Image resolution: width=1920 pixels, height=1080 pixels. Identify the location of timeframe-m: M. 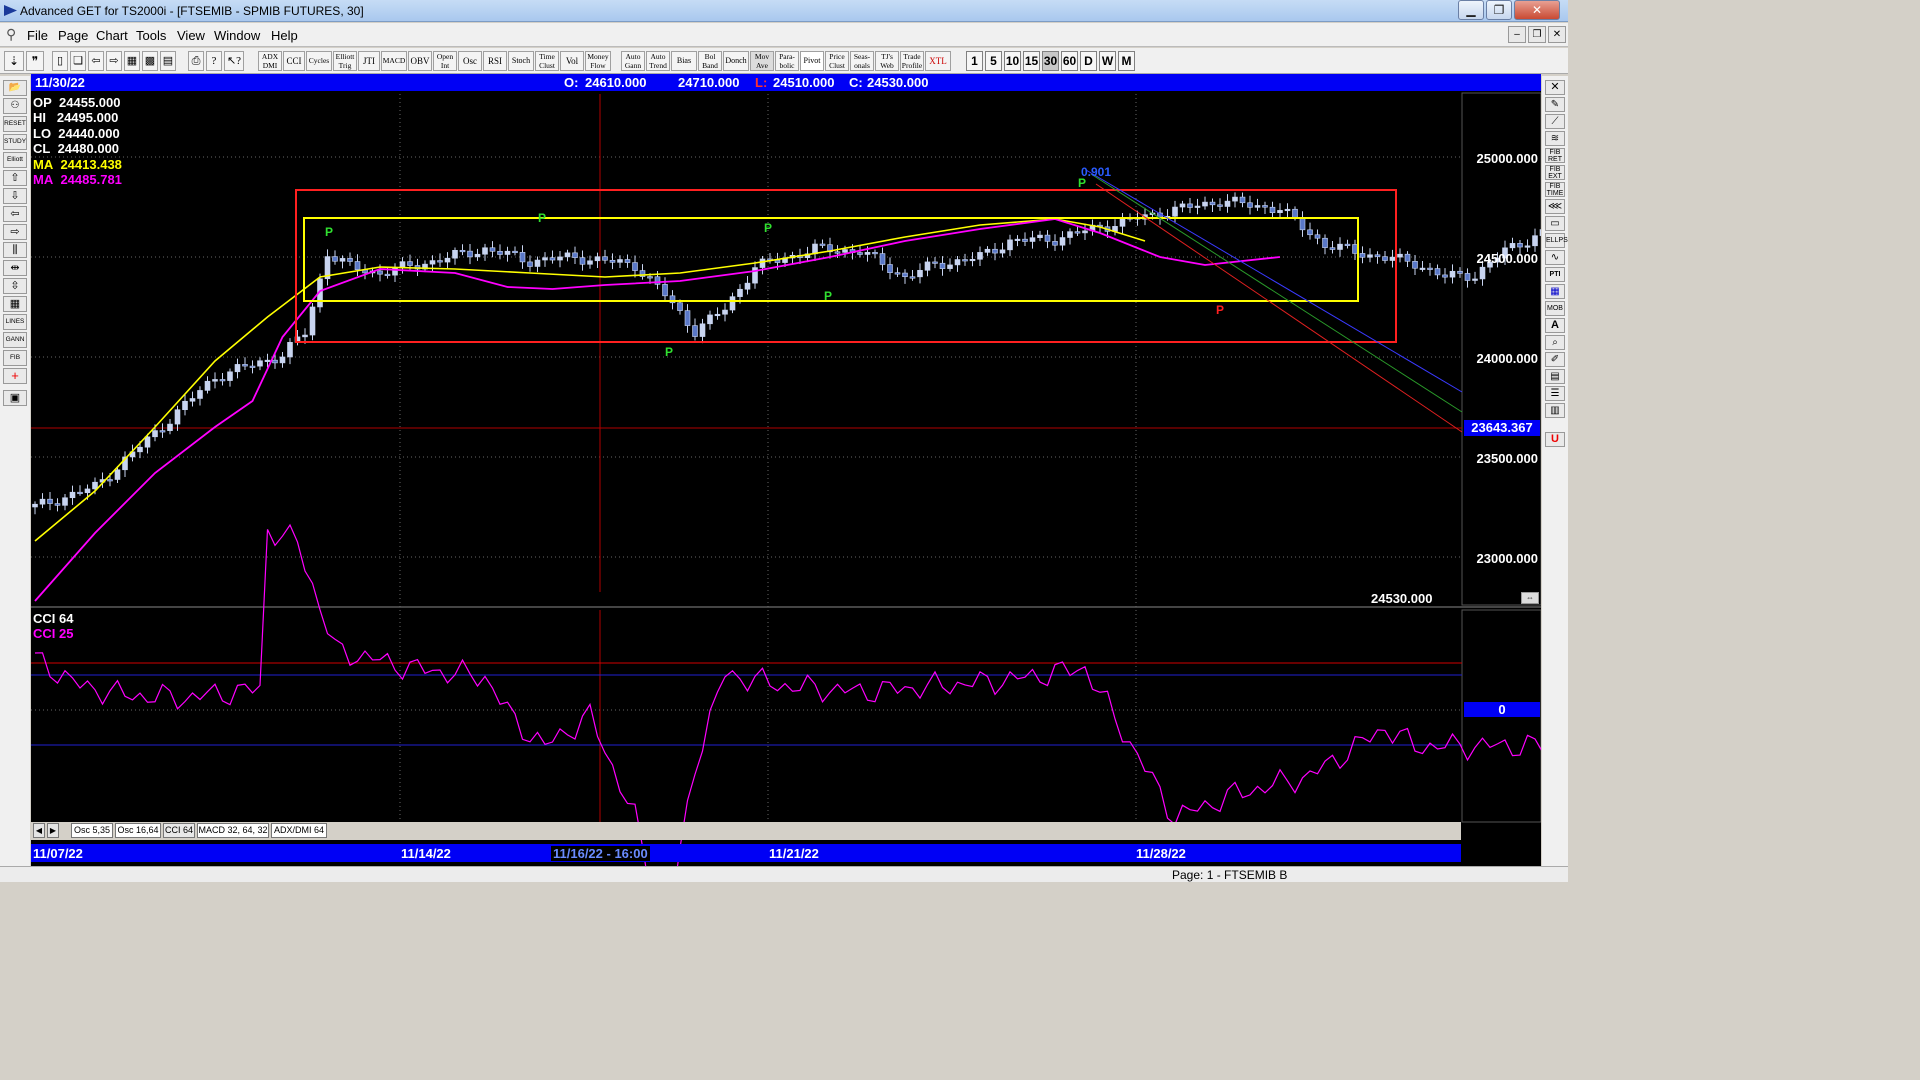
(1126, 61).